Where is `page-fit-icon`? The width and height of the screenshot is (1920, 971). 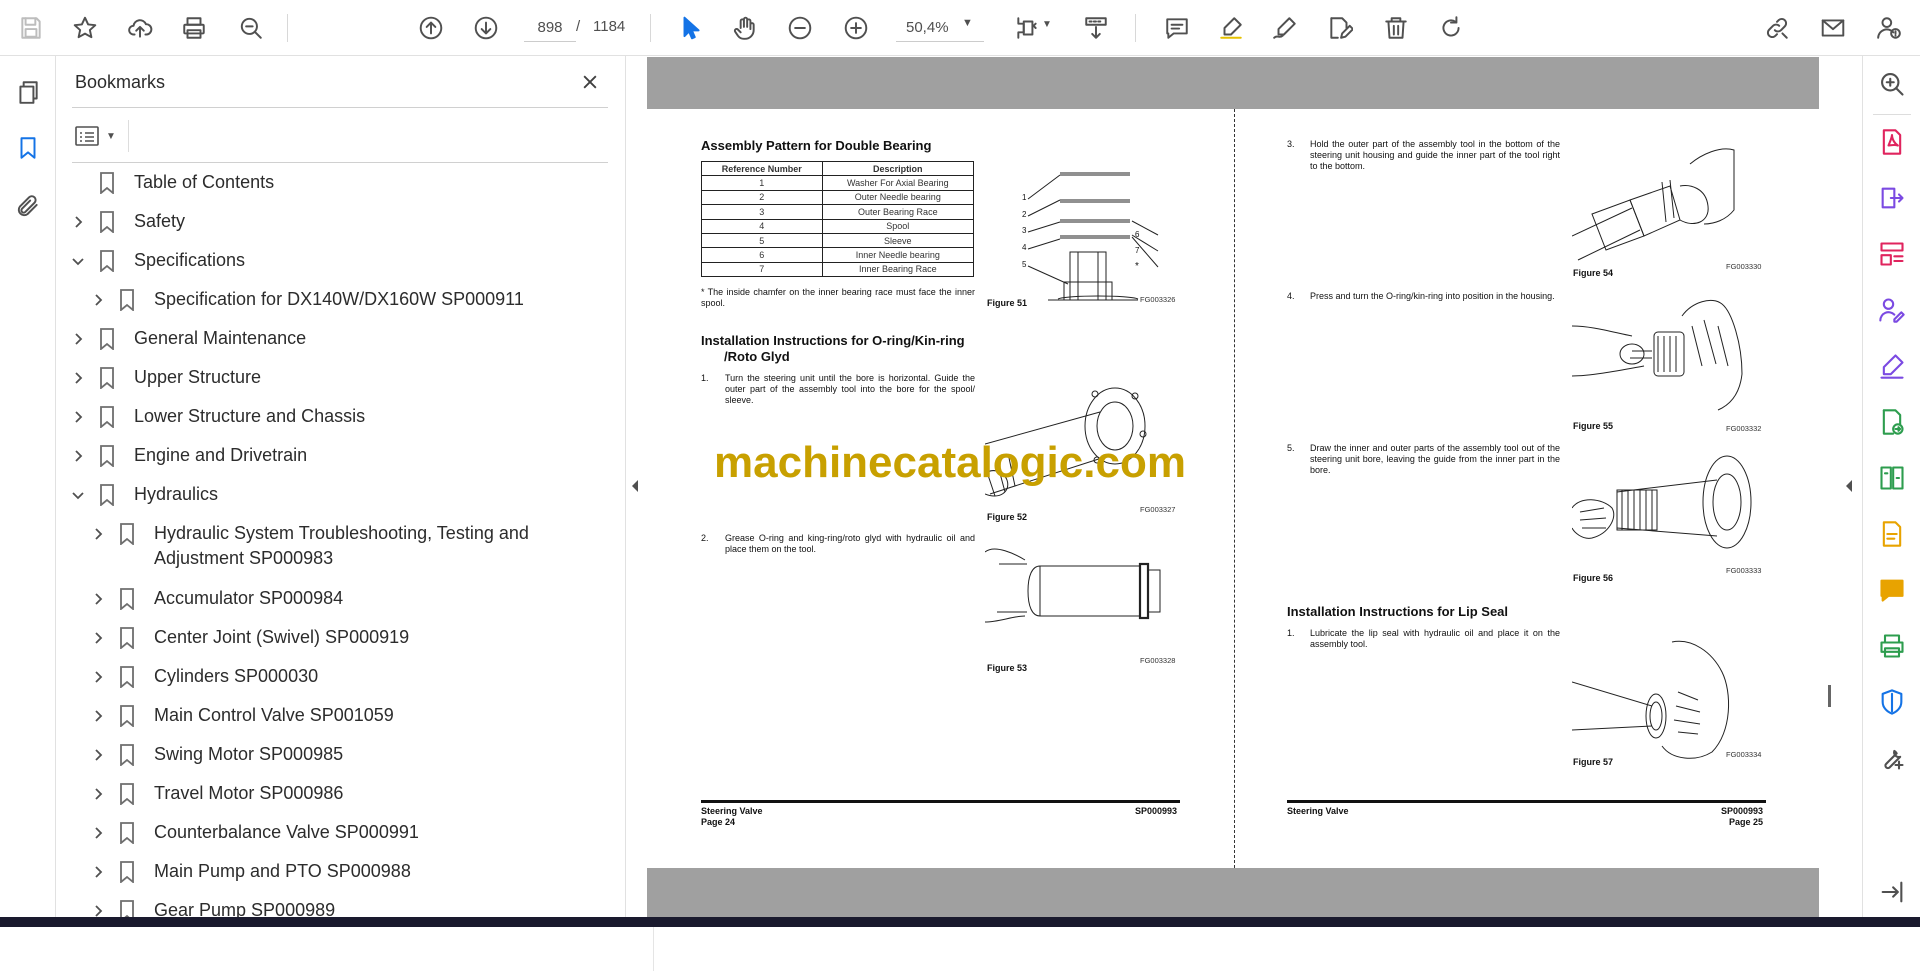
page-fit-icon is located at coordinates (1027, 28).